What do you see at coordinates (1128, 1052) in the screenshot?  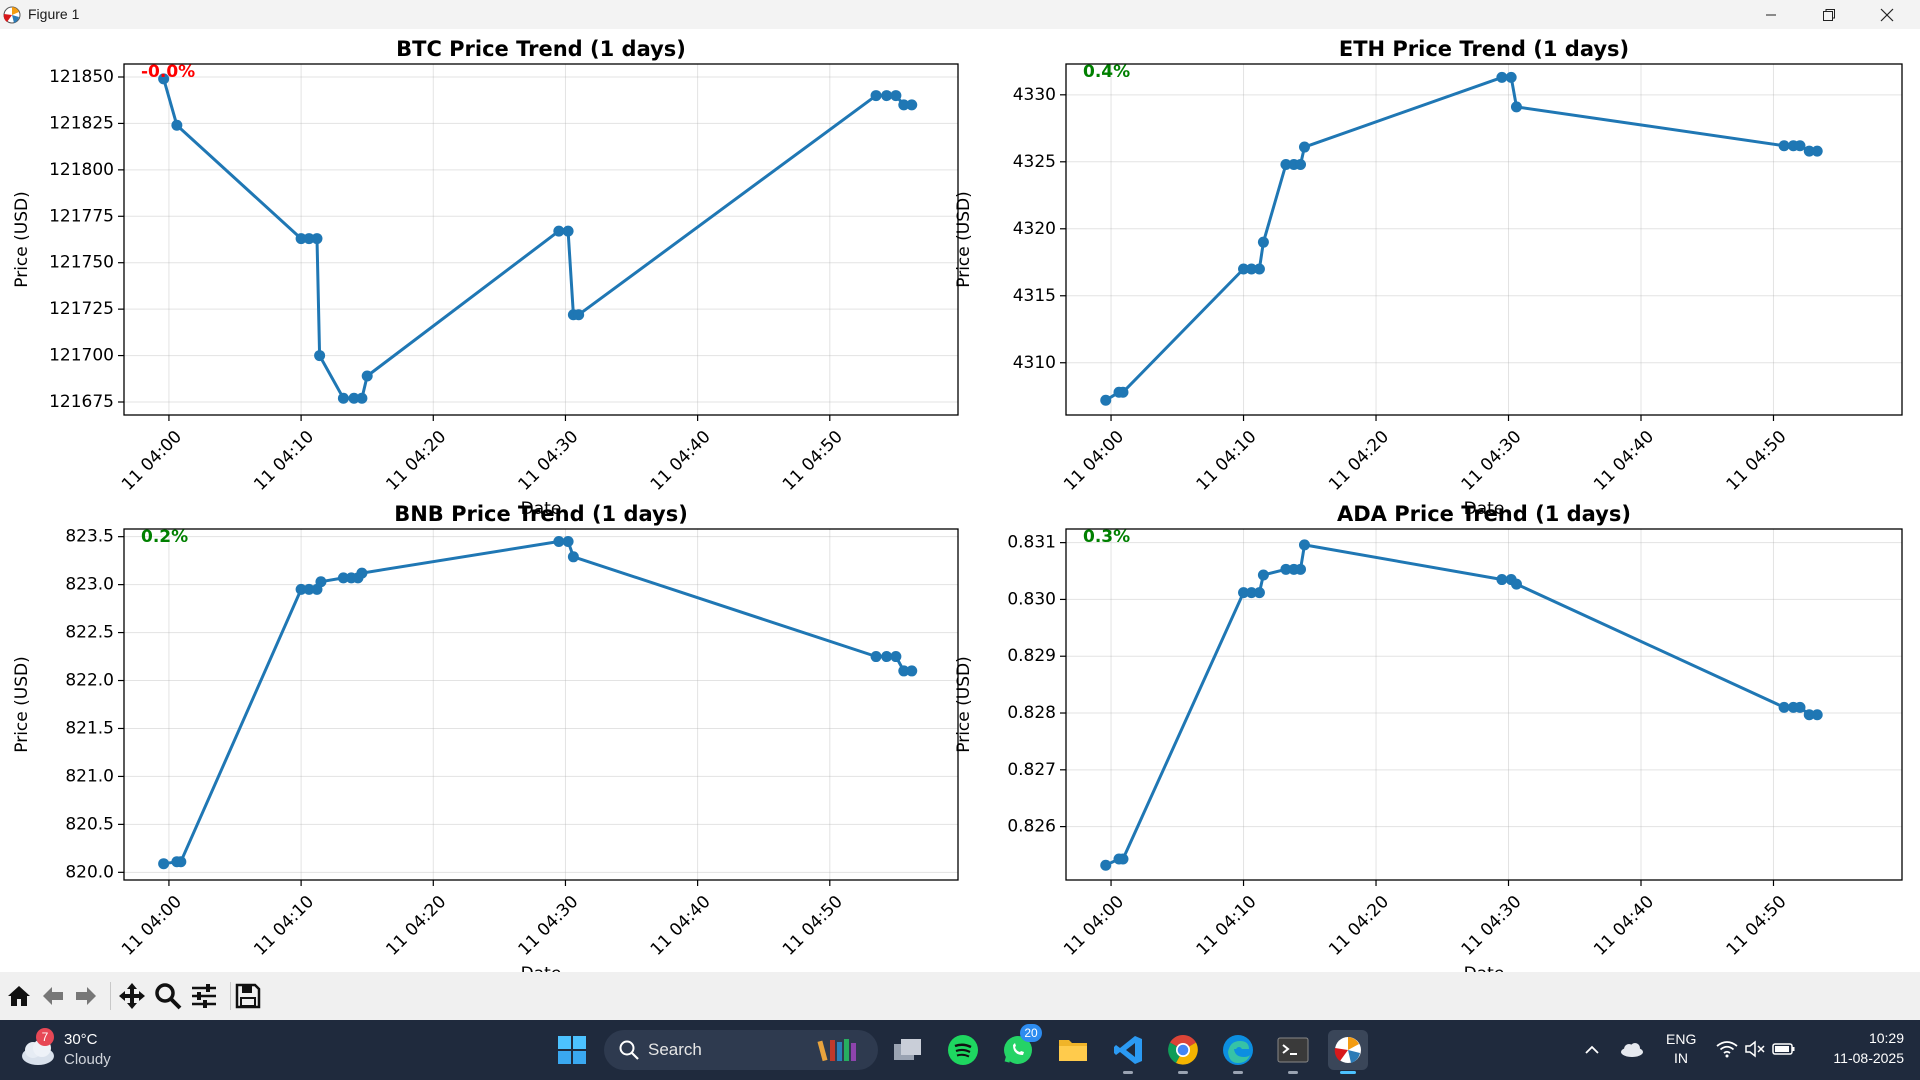 I see `taskbar-app-vscode` at bounding box center [1128, 1052].